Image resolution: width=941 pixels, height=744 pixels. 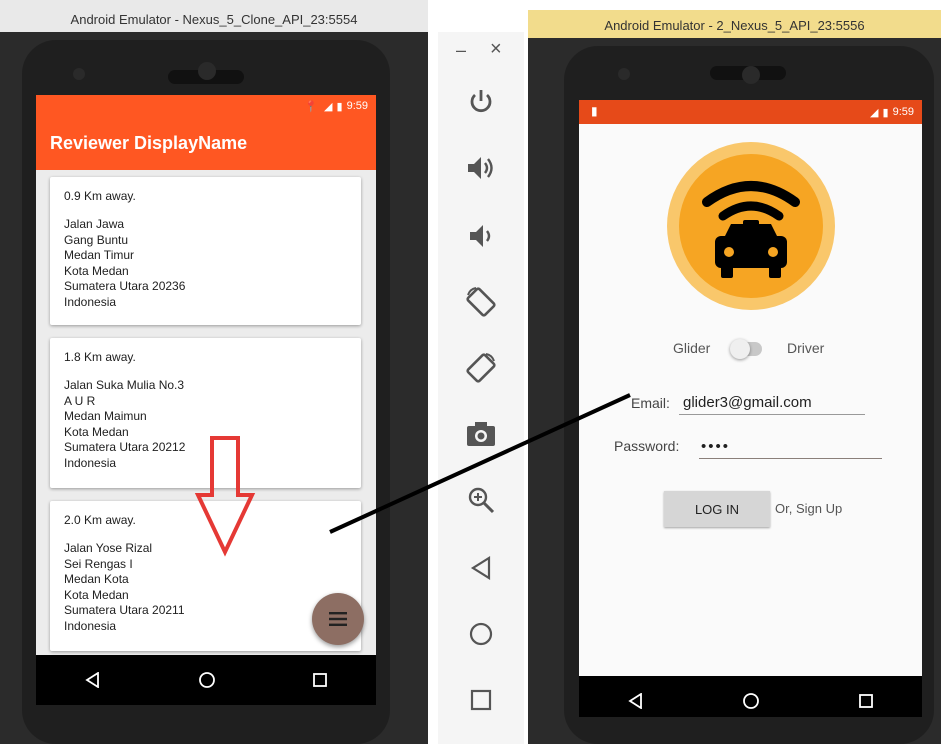 What do you see at coordinates (94, 224) in the screenshot?
I see `address-line: Jalan Jawa` at bounding box center [94, 224].